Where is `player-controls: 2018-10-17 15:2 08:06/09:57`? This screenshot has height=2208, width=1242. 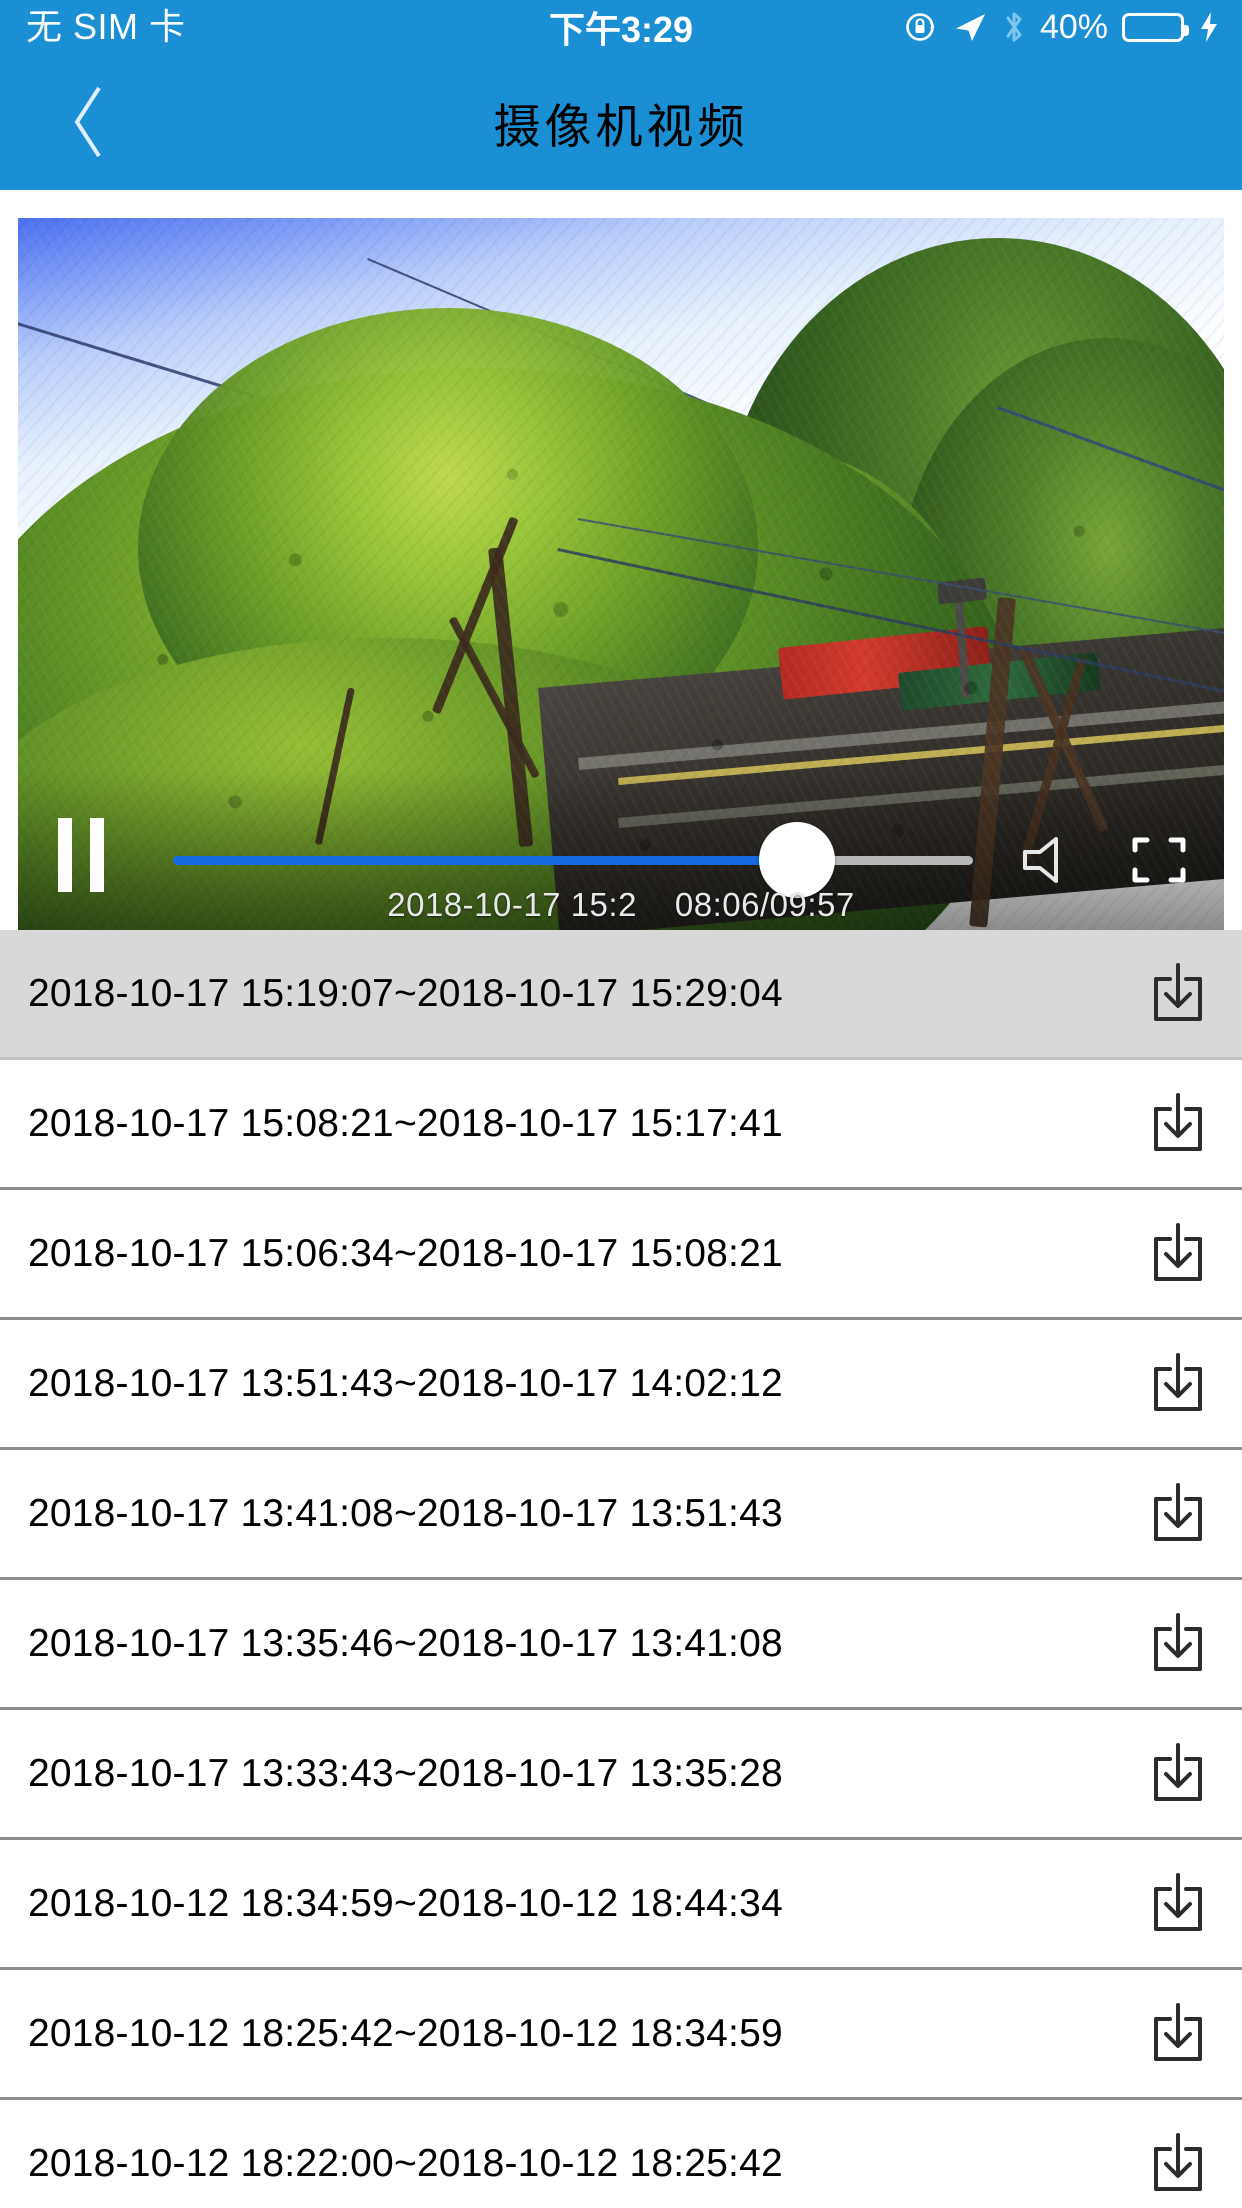 player-controls: 2018-10-17 15:2 08:06/09:57 is located at coordinates (621, 860).